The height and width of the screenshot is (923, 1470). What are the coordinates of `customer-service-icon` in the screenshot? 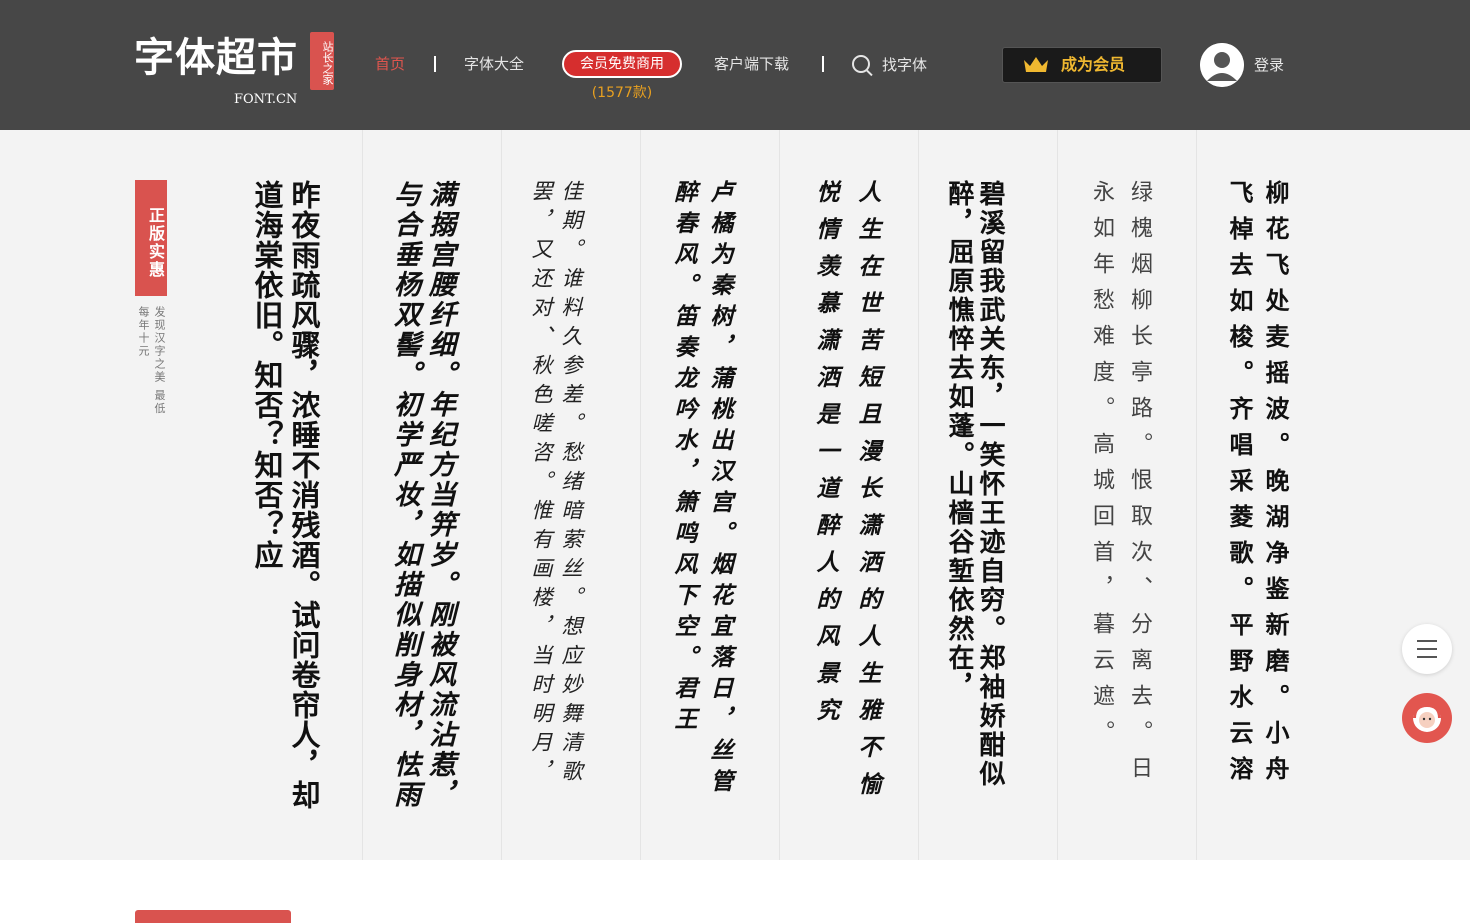 It's located at (1427, 717).